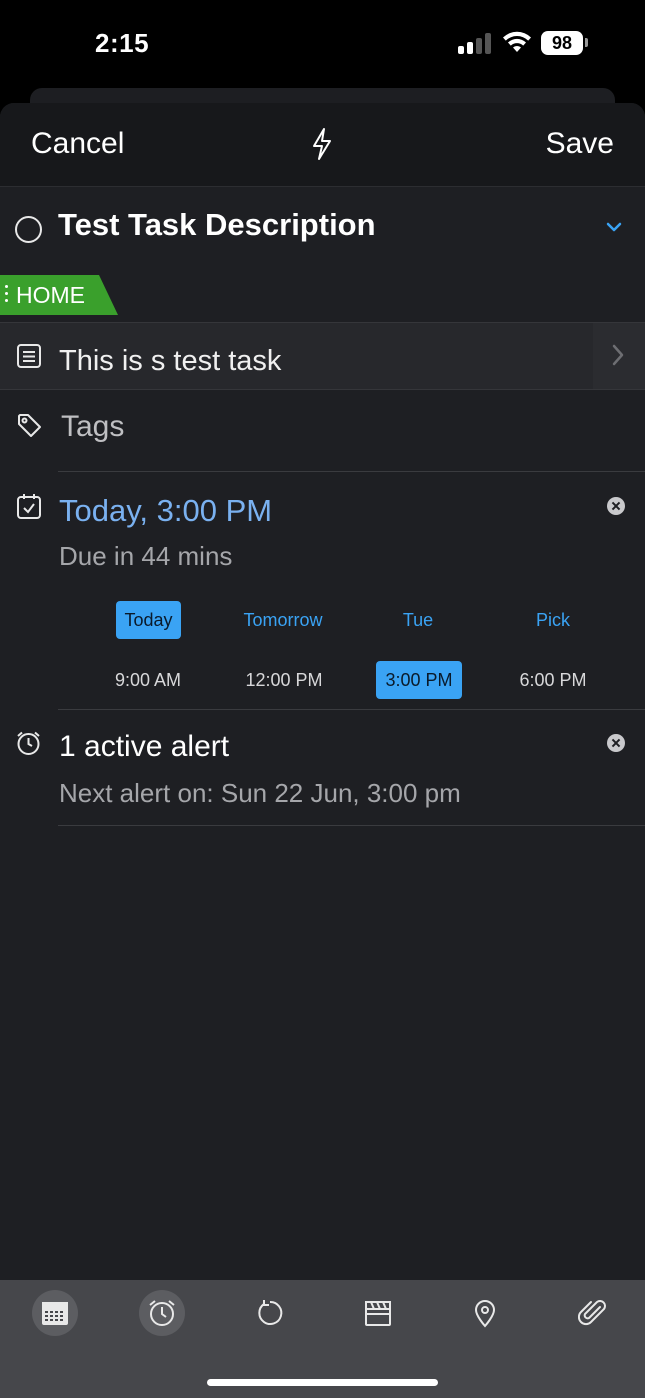  Describe the element at coordinates (165, 511) in the screenshot. I see `due-date-text: Today, 3:00 PM` at that location.